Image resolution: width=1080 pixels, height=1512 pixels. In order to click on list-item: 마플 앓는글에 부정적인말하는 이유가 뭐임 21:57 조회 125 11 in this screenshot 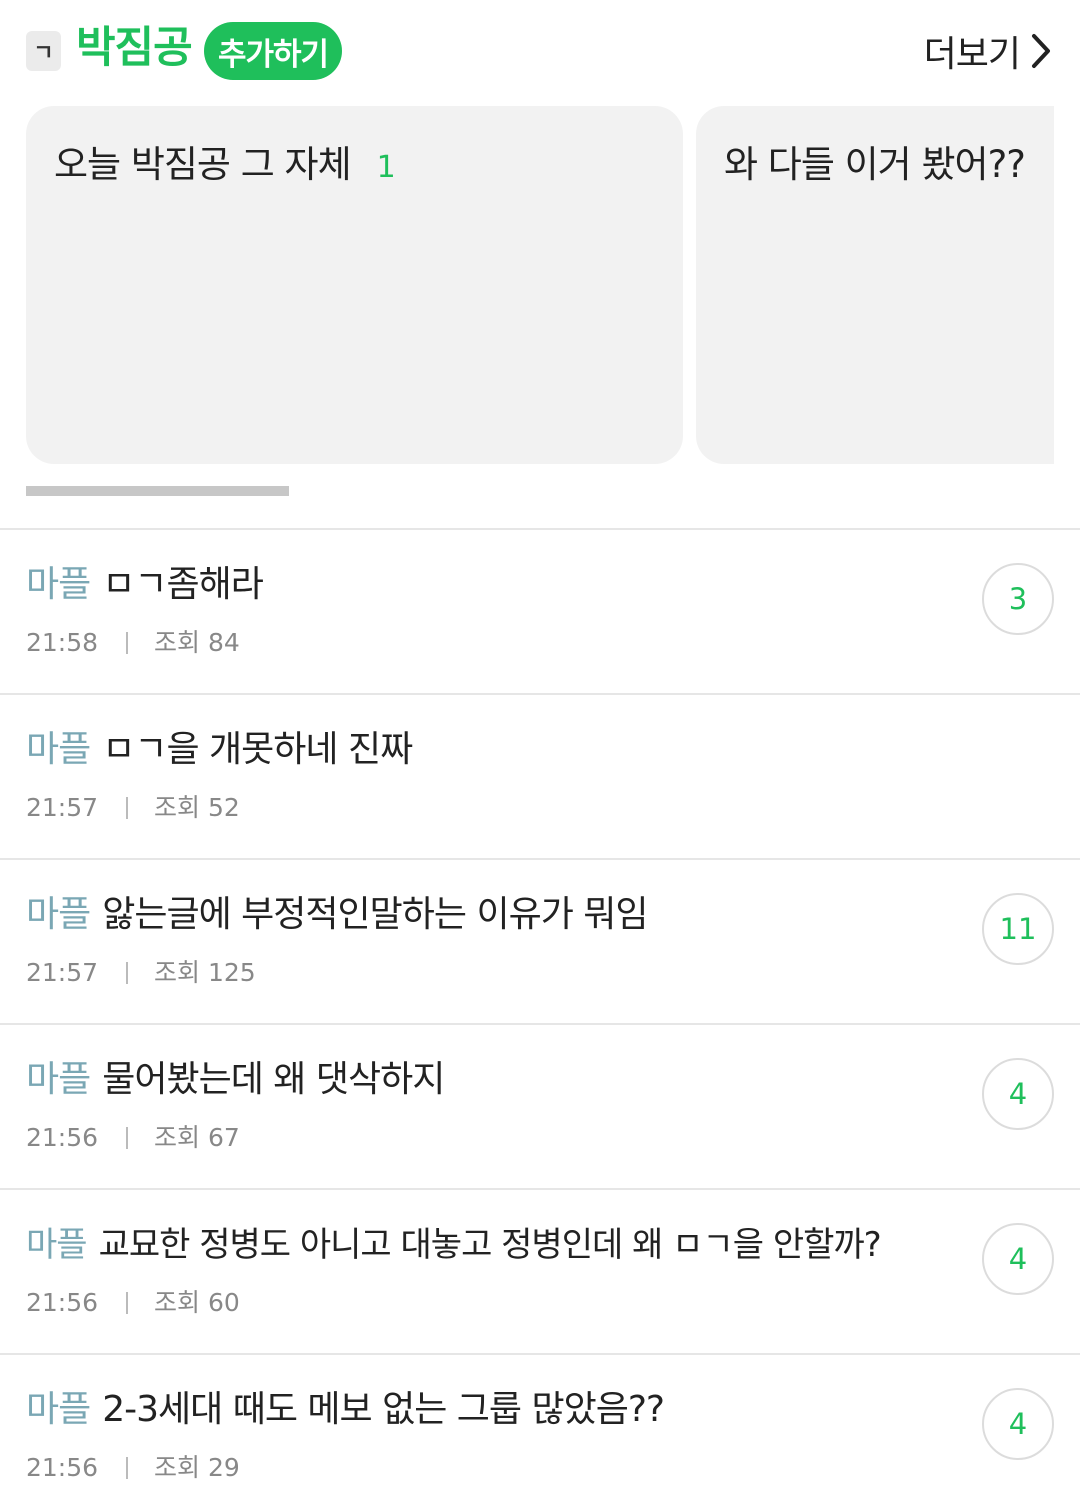, I will do `click(540, 942)`.